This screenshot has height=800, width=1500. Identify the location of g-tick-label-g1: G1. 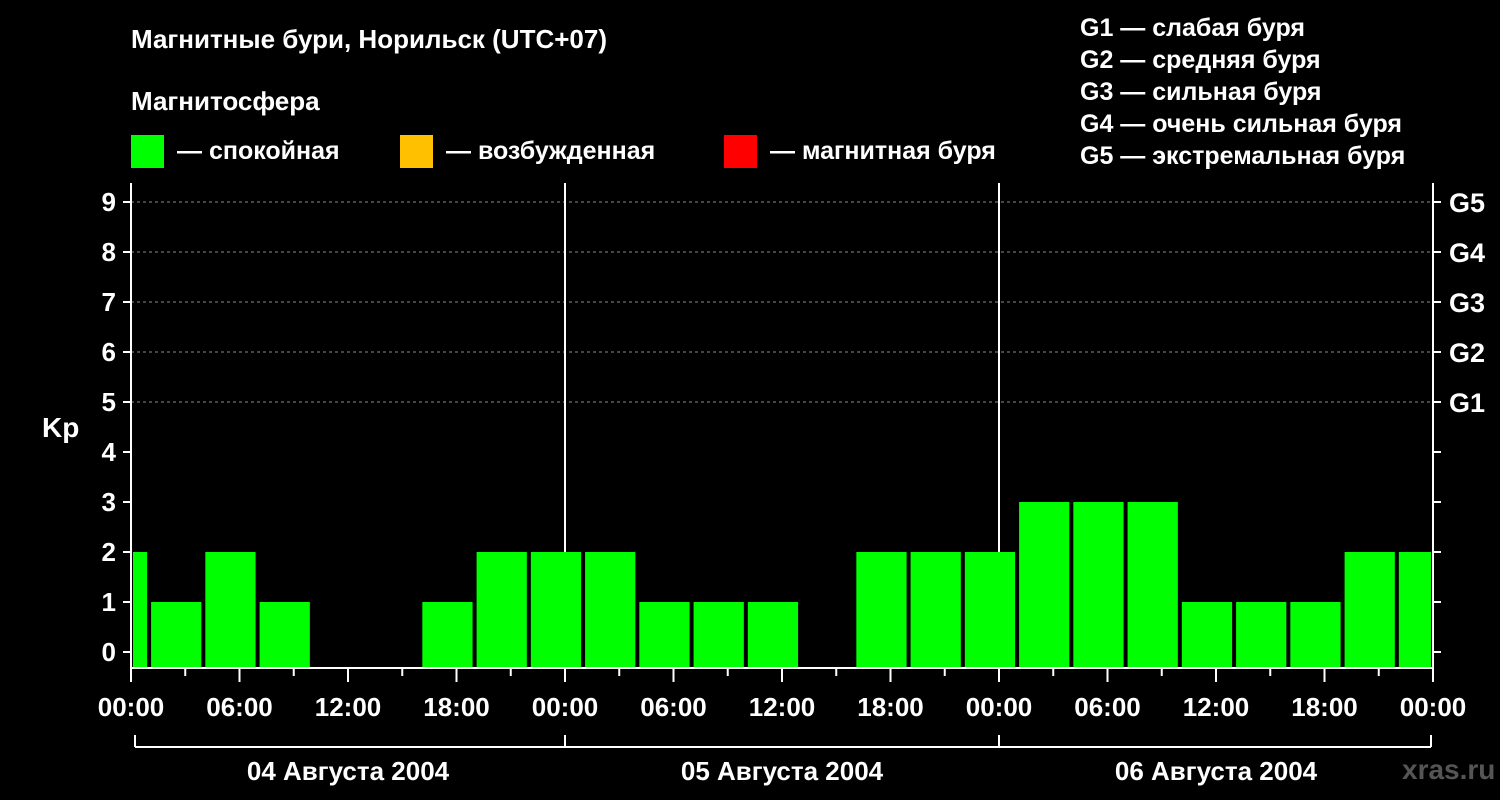
(1467, 403).